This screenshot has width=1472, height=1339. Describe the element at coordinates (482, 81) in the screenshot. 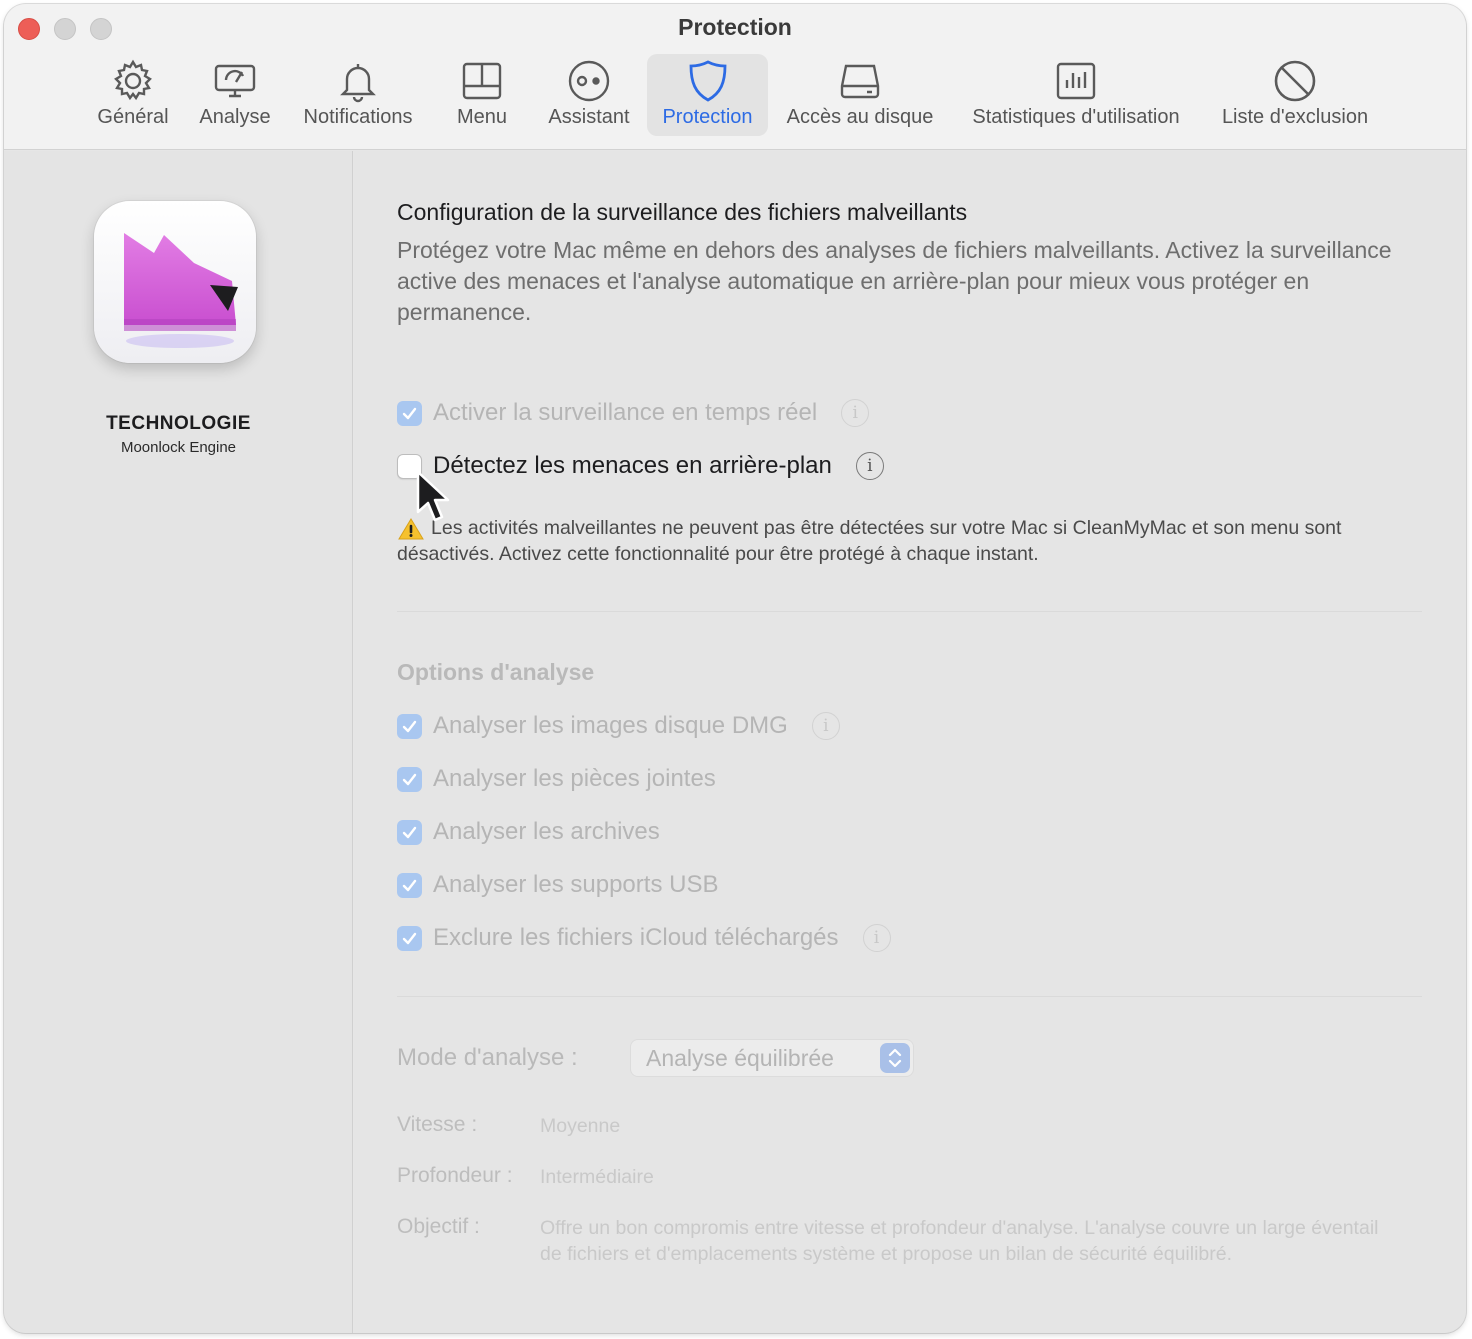

I see `menu-window-icon` at that location.